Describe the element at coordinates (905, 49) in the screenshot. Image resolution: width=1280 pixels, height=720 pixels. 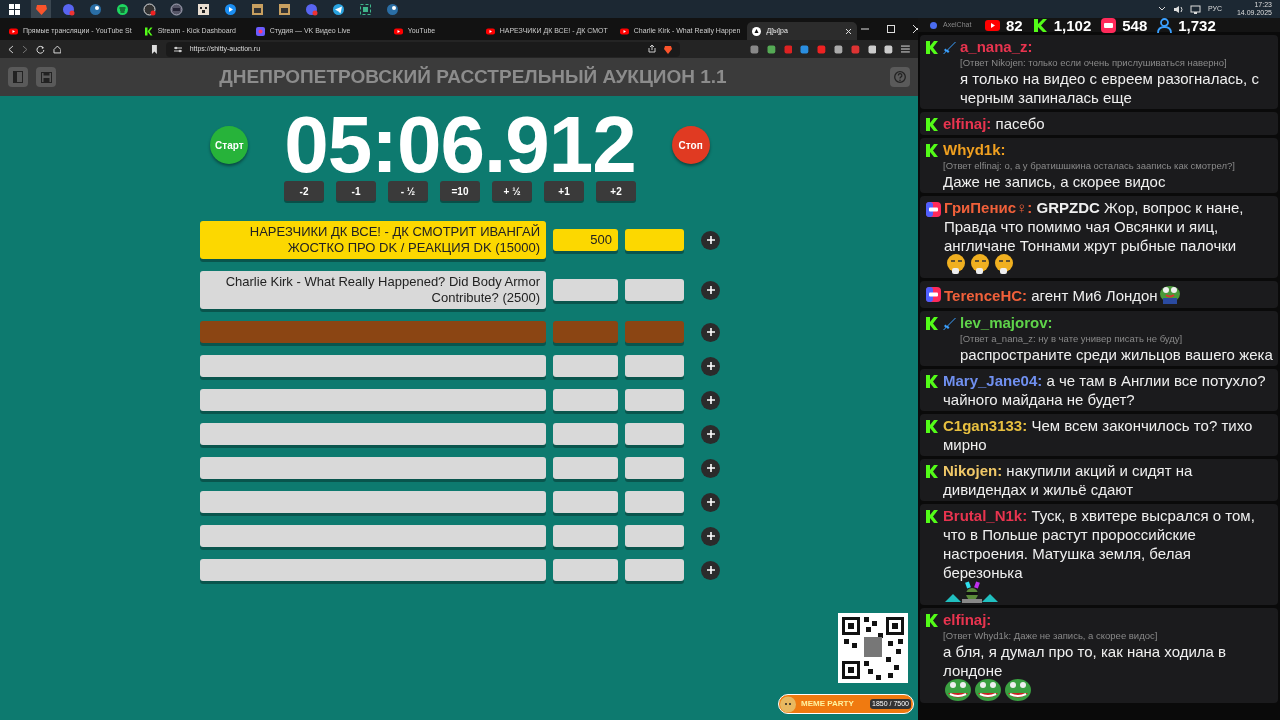
I see `menu-icon` at that location.